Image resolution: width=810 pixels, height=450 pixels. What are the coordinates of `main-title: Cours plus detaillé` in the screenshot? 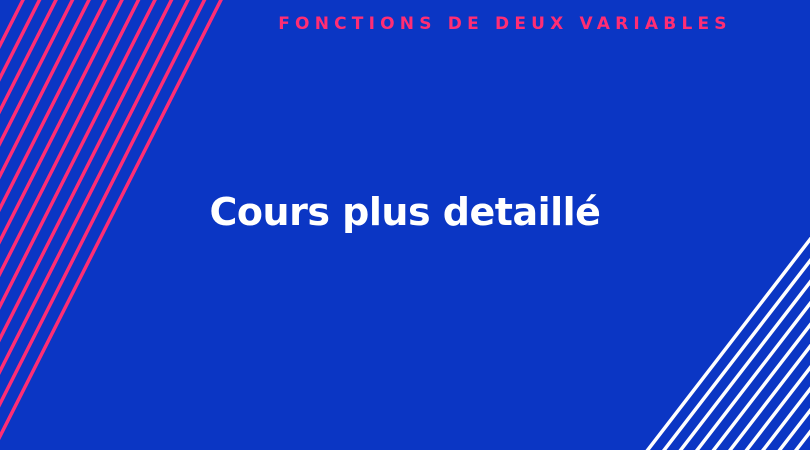 It's located at (405, 212).